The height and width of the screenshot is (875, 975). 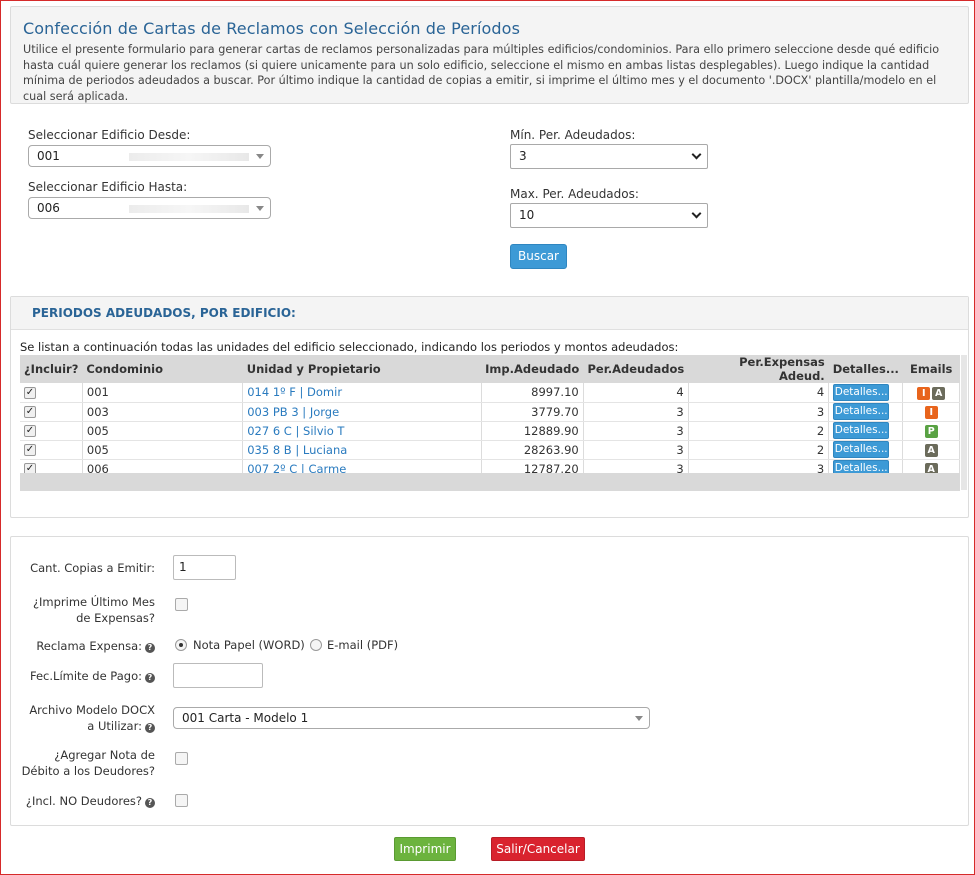 I want to click on fec-limite-input, so click(x=218, y=675).